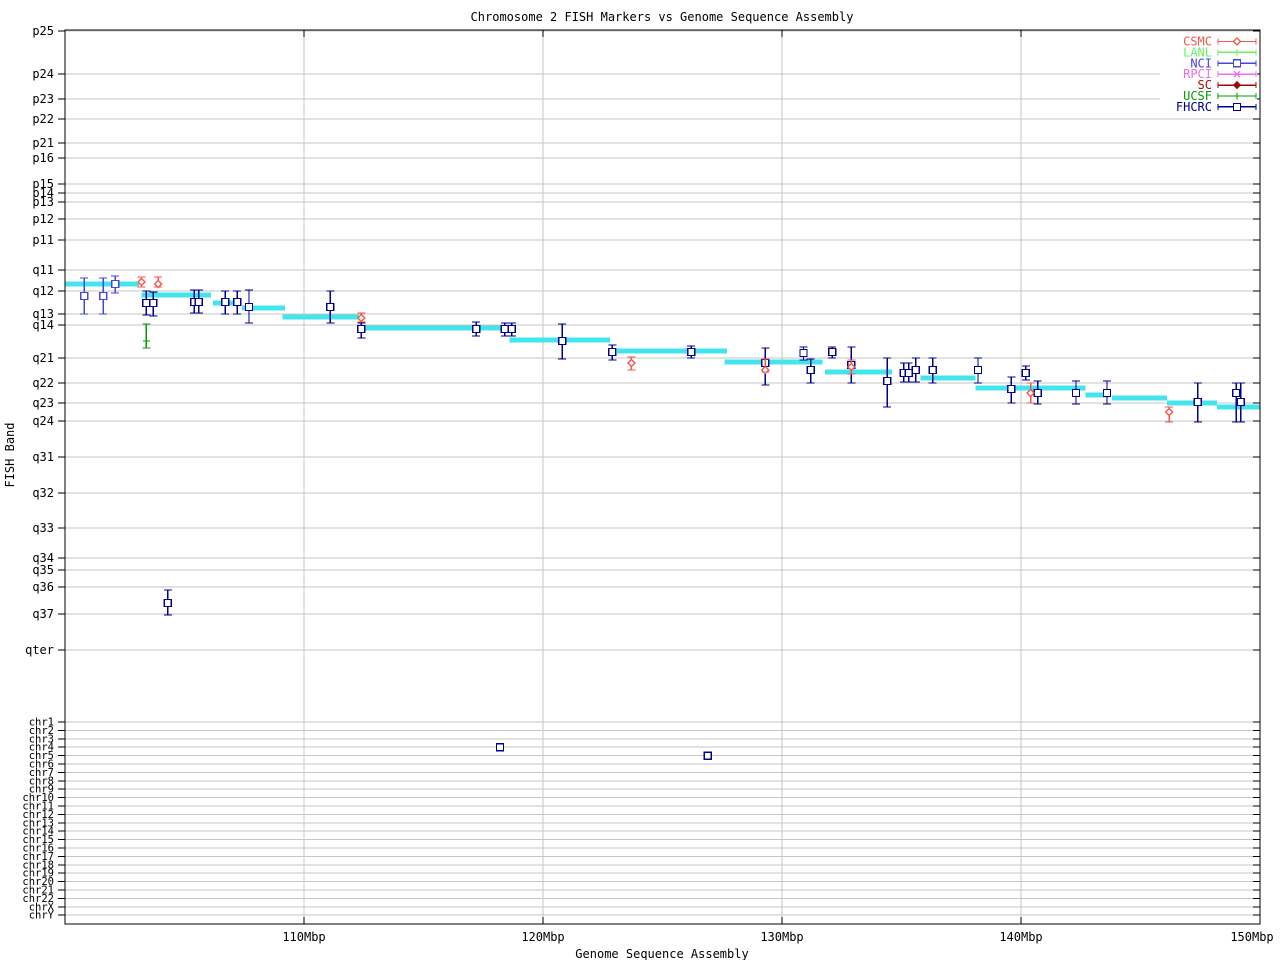 This screenshot has height=960, width=1280. Describe the element at coordinates (1194, 107) in the screenshot. I see `legend-label-fhcrc: FHCRC` at that location.